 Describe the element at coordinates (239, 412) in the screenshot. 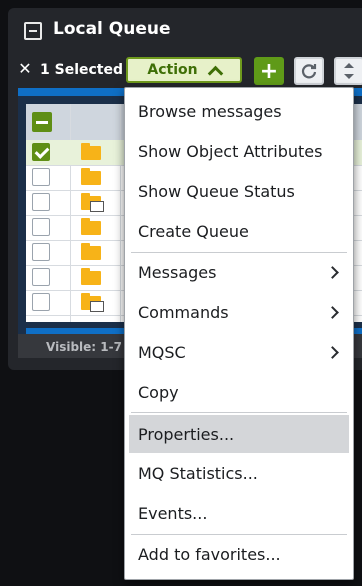

I see `menu-divider` at that location.